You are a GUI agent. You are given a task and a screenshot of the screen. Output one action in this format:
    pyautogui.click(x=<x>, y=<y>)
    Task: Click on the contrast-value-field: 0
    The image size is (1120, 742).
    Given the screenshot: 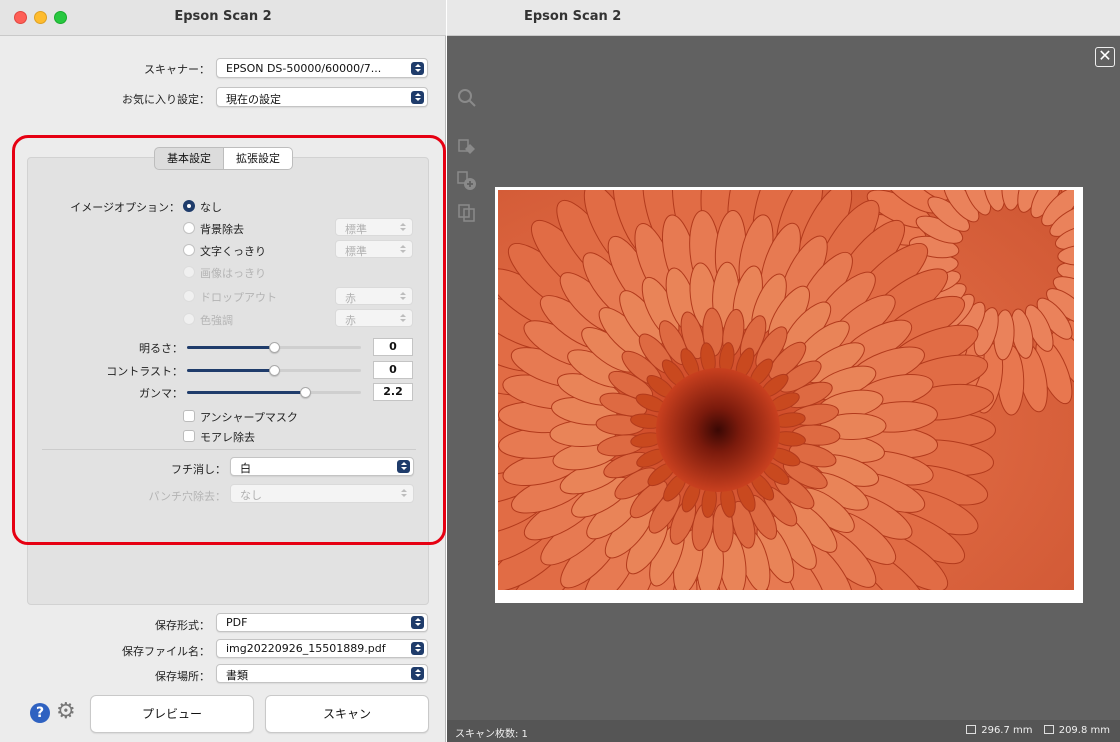 What is the action you would take?
    pyautogui.click(x=393, y=370)
    